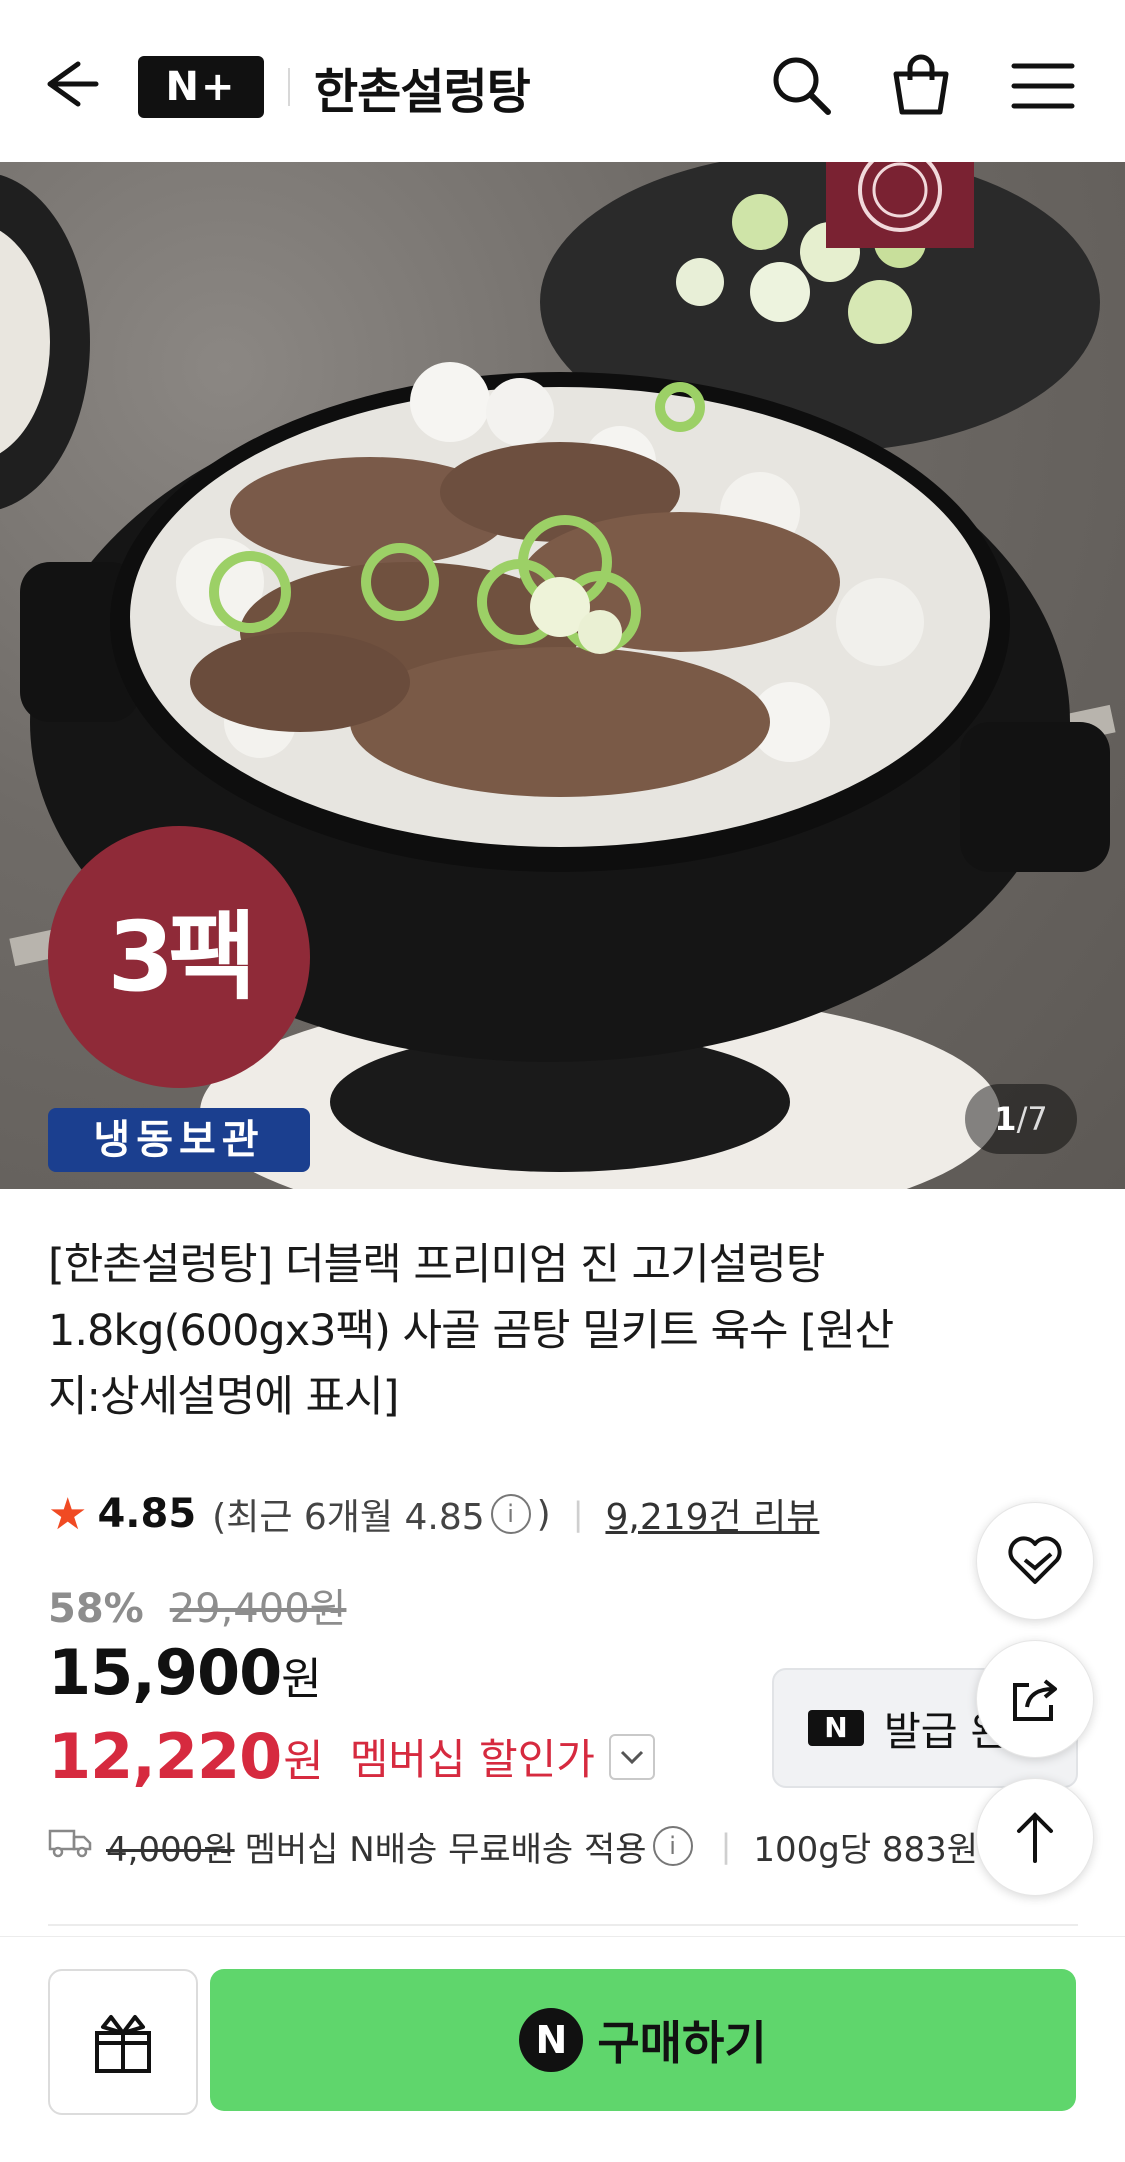  Describe the element at coordinates (348, 1517) in the screenshot. I see `recent-rating-prefix: (최근 6개월 4.85` at that location.